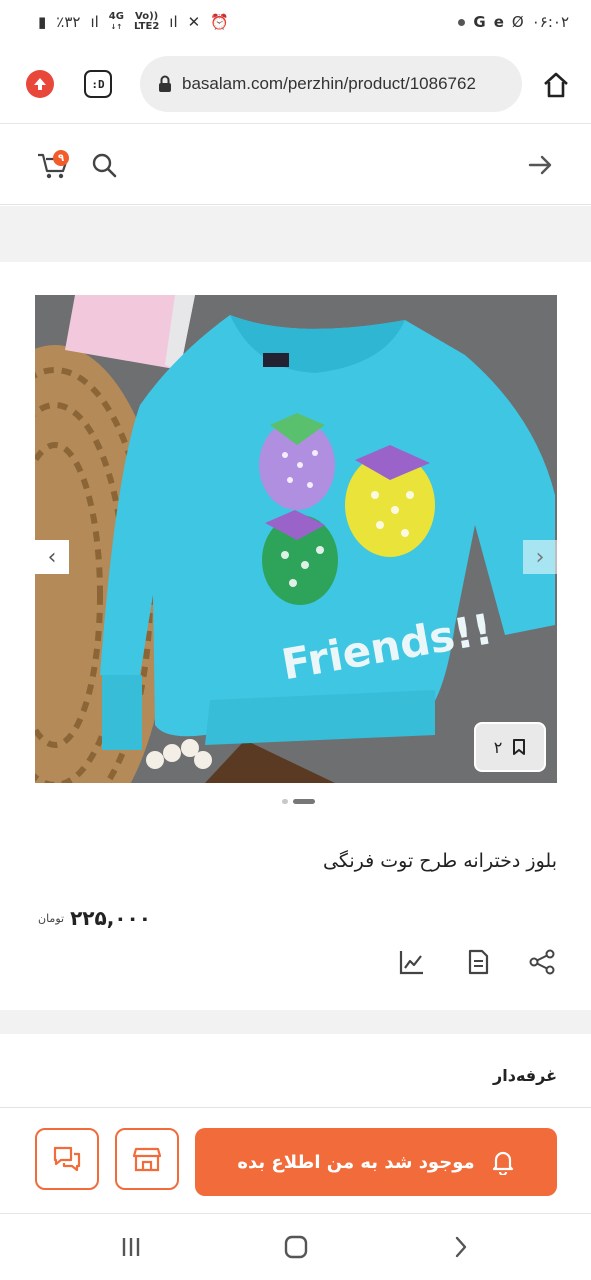 This screenshot has height=1280, width=591. What do you see at coordinates (116, 16) in the screenshot?
I see `network-label: 4G` at bounding box center [116, 16].